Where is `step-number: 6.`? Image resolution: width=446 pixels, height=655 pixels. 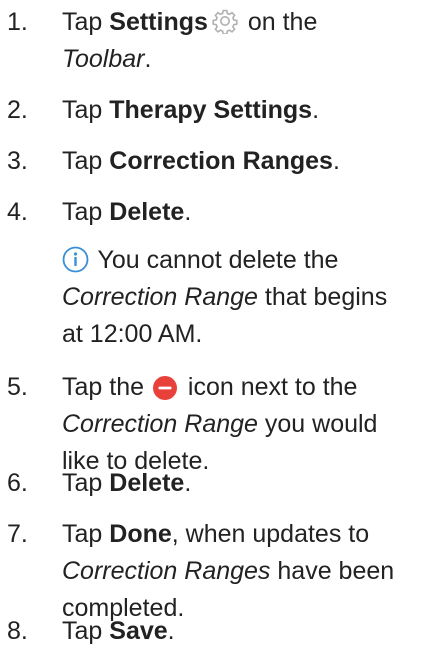
step-number: 6. is located at coordinates (17, 483).